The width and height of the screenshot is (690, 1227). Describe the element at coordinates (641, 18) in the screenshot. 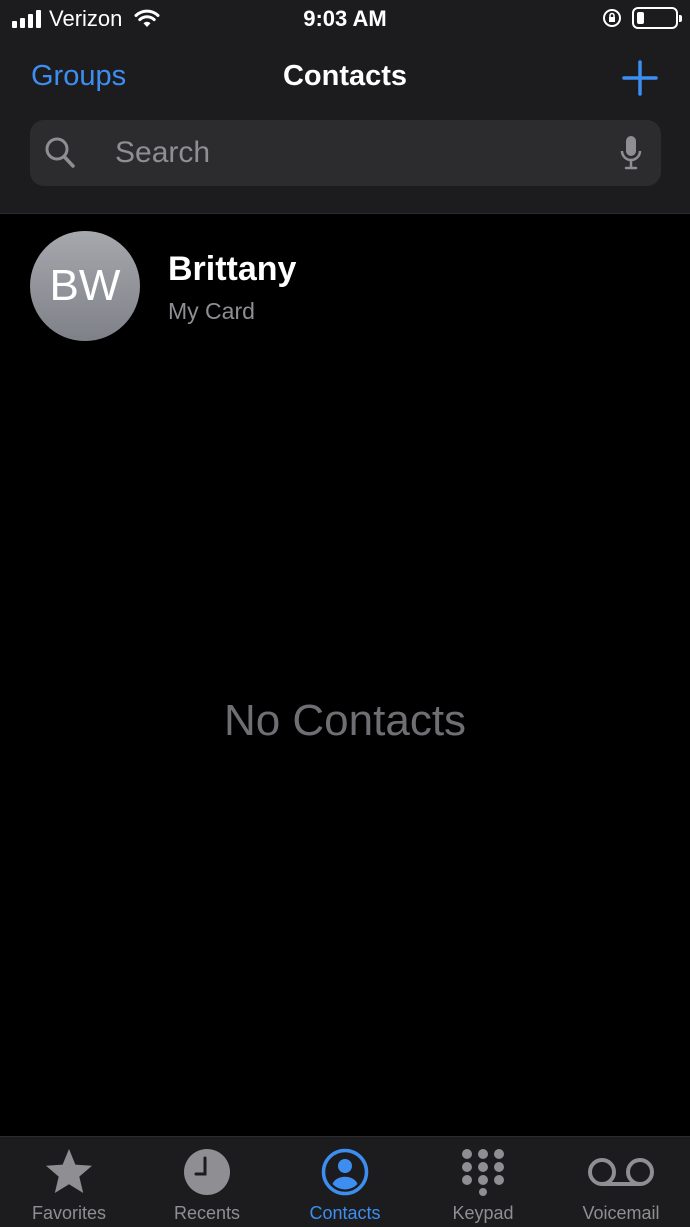

I see `battery-level` at that location.